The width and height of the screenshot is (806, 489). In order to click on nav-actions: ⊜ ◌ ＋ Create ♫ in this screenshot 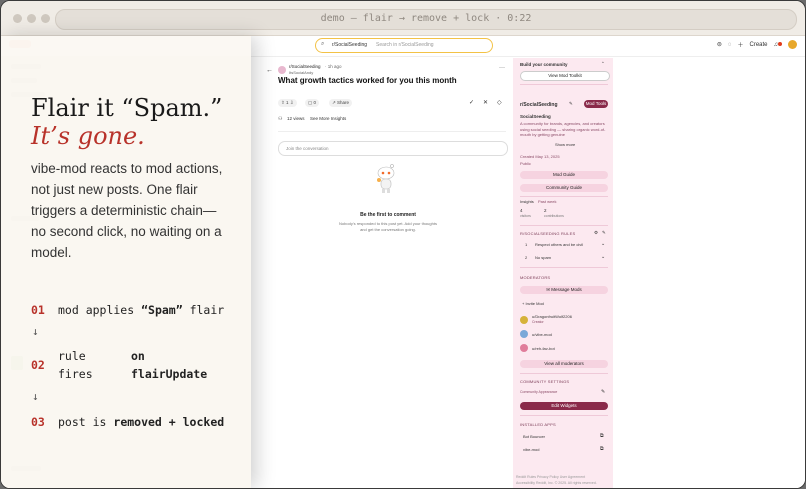, I will do `click(757, 44)`.